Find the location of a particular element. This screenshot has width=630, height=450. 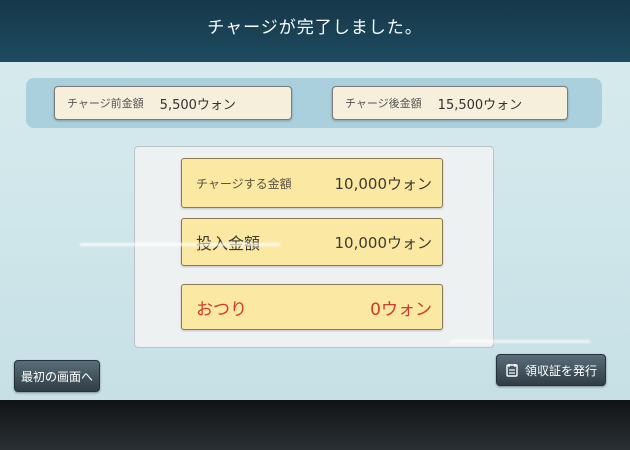

charge-amount-value: 10,000ウォン is located at coordinates (383, 183).